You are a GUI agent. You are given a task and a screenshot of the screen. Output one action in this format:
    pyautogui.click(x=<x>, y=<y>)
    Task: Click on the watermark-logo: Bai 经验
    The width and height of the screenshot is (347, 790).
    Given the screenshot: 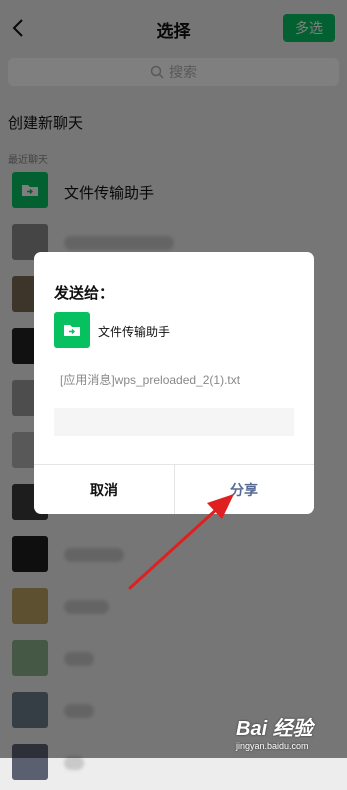 What is the action you would take?
    pyautogui.click(x=274, y=729)
    